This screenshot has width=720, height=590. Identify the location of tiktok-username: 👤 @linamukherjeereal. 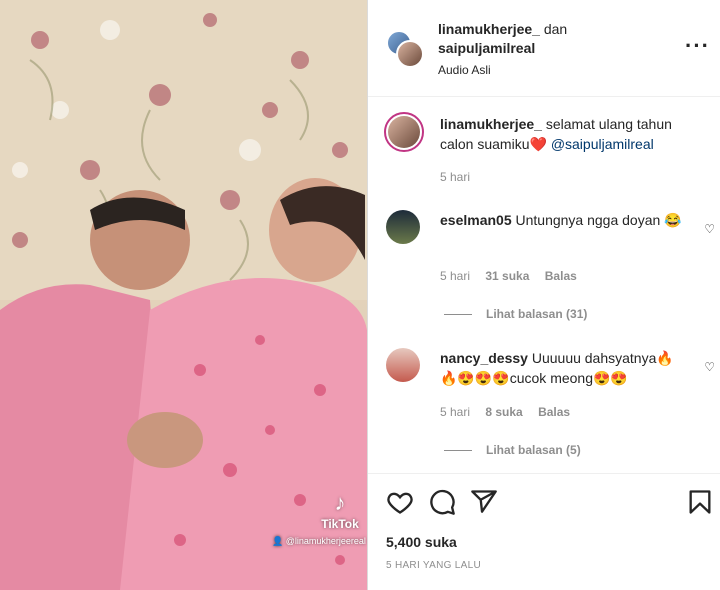
(319, 541).